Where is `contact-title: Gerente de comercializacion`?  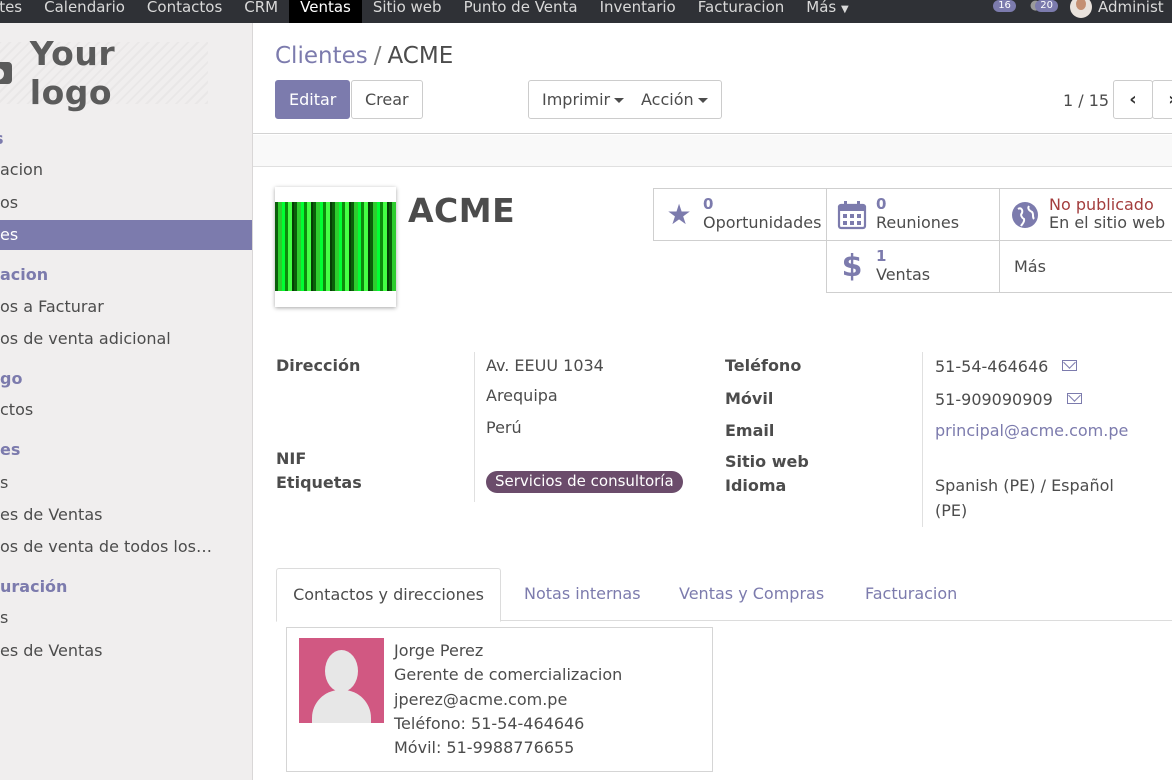 contact-title: Gerente de comercializacion is located at coordinates (508, 674).